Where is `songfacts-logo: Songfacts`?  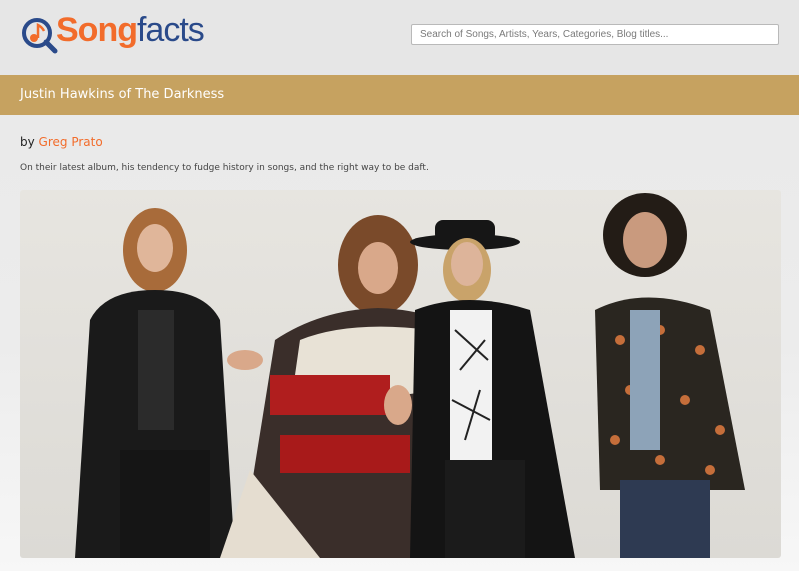
songfacts-logo: Songfacts is located at coordinates (112, 37).